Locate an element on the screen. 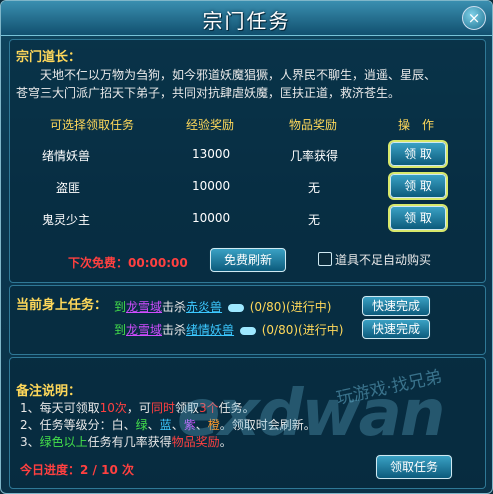  task-item: 几率获得 is located at coordinates (314, 156).